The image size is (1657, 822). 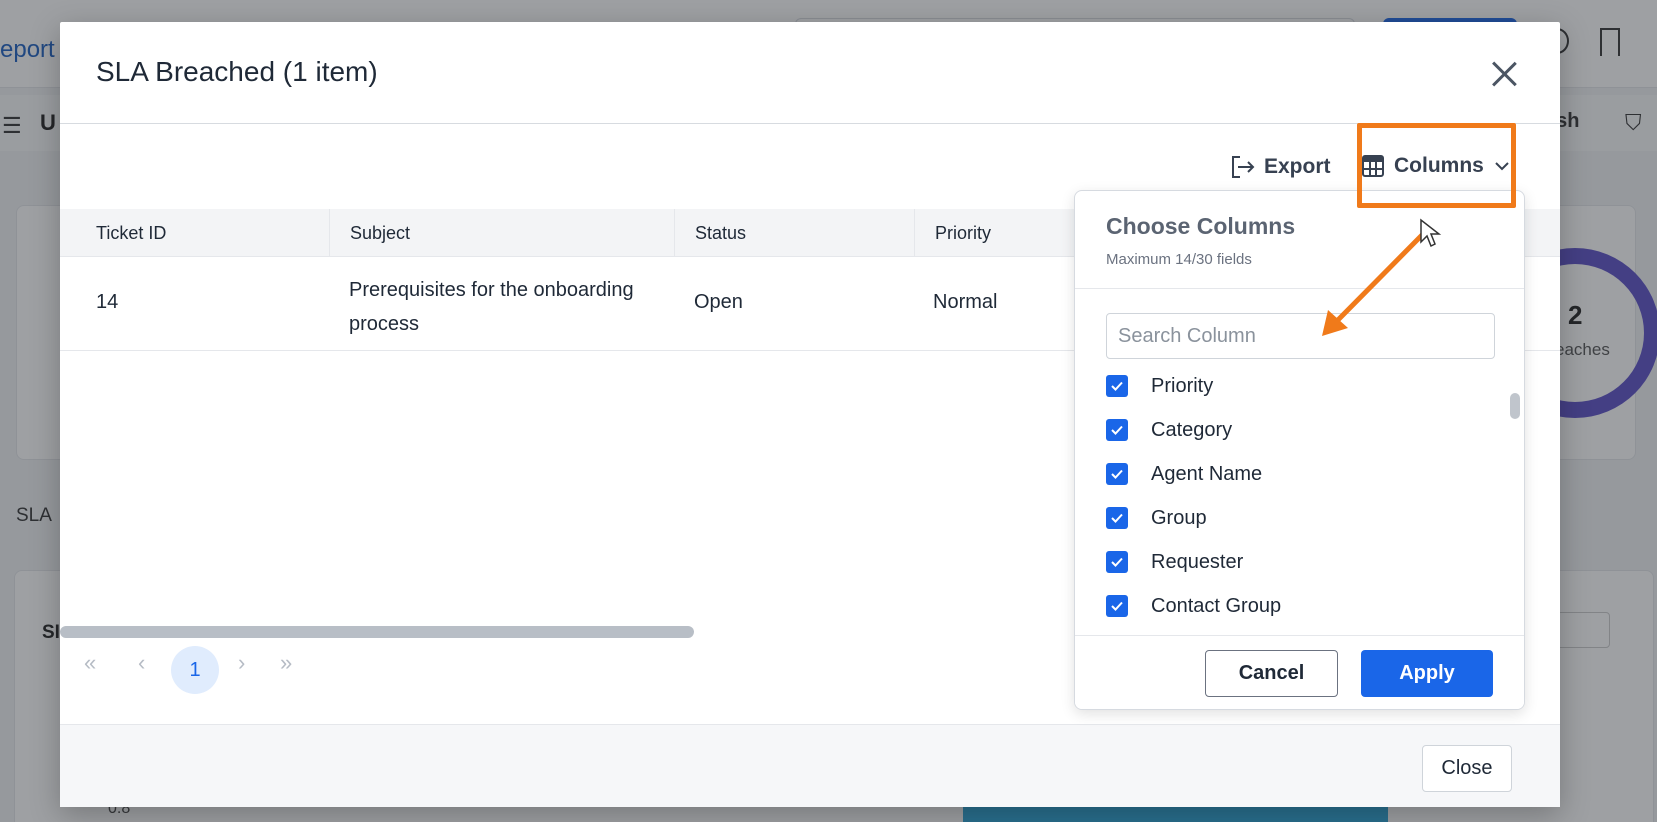 I want to click on cancel-button: Cancel, so click(x=1271, y=673).